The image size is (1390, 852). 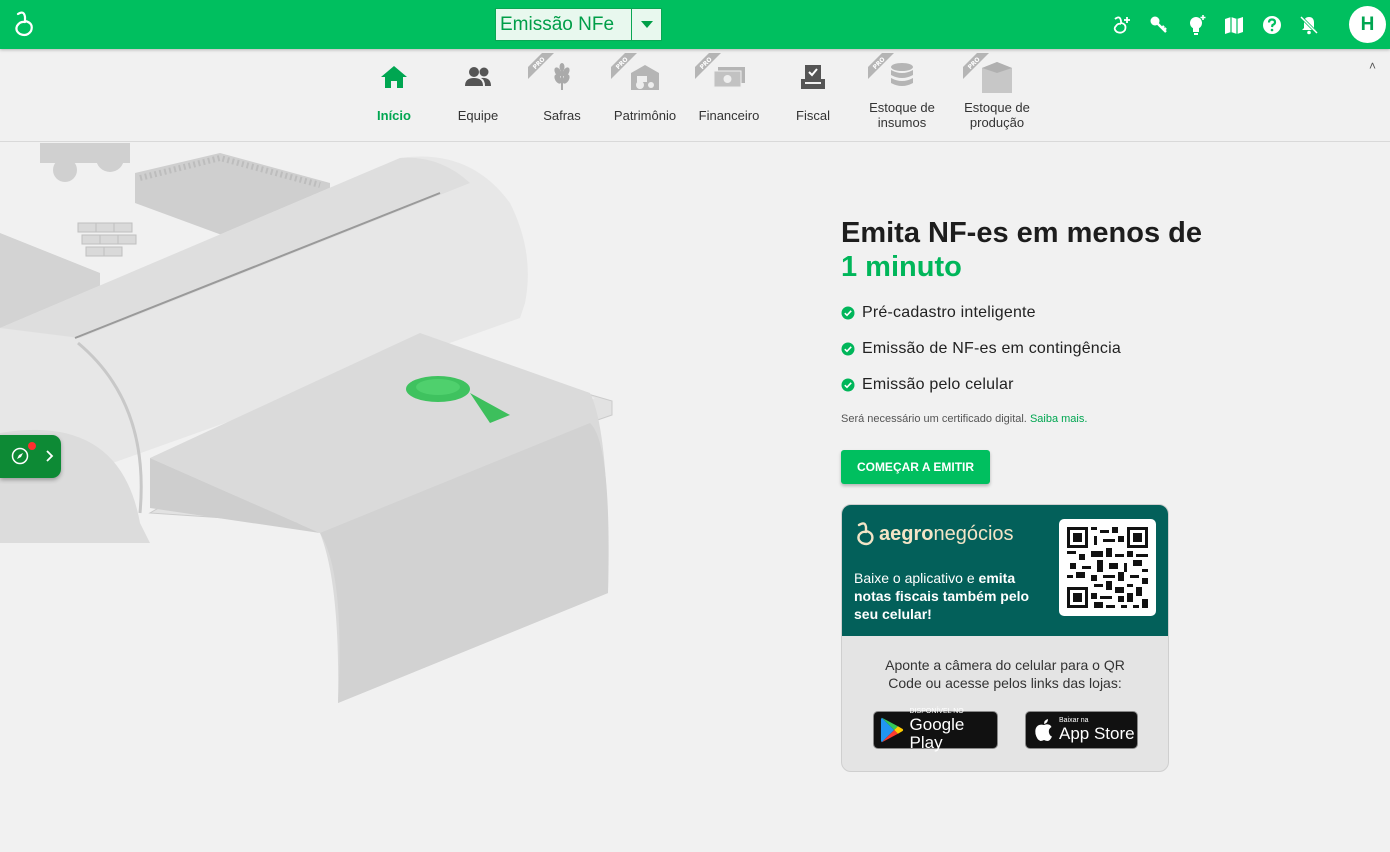 What do you see at coordinates (927, 385) in the screenshot?
I see `feature-item: Emissão pelo celular` at bounding box center [927, 385].